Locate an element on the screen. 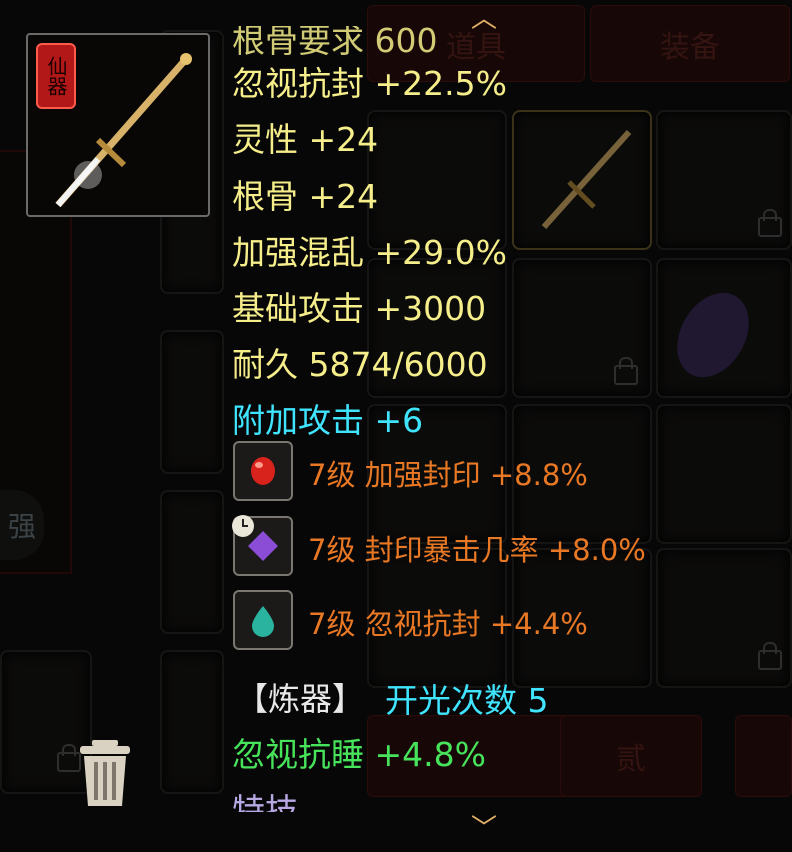 The image size is (792, 852). clock-icon is located at coordinates (243, 526).